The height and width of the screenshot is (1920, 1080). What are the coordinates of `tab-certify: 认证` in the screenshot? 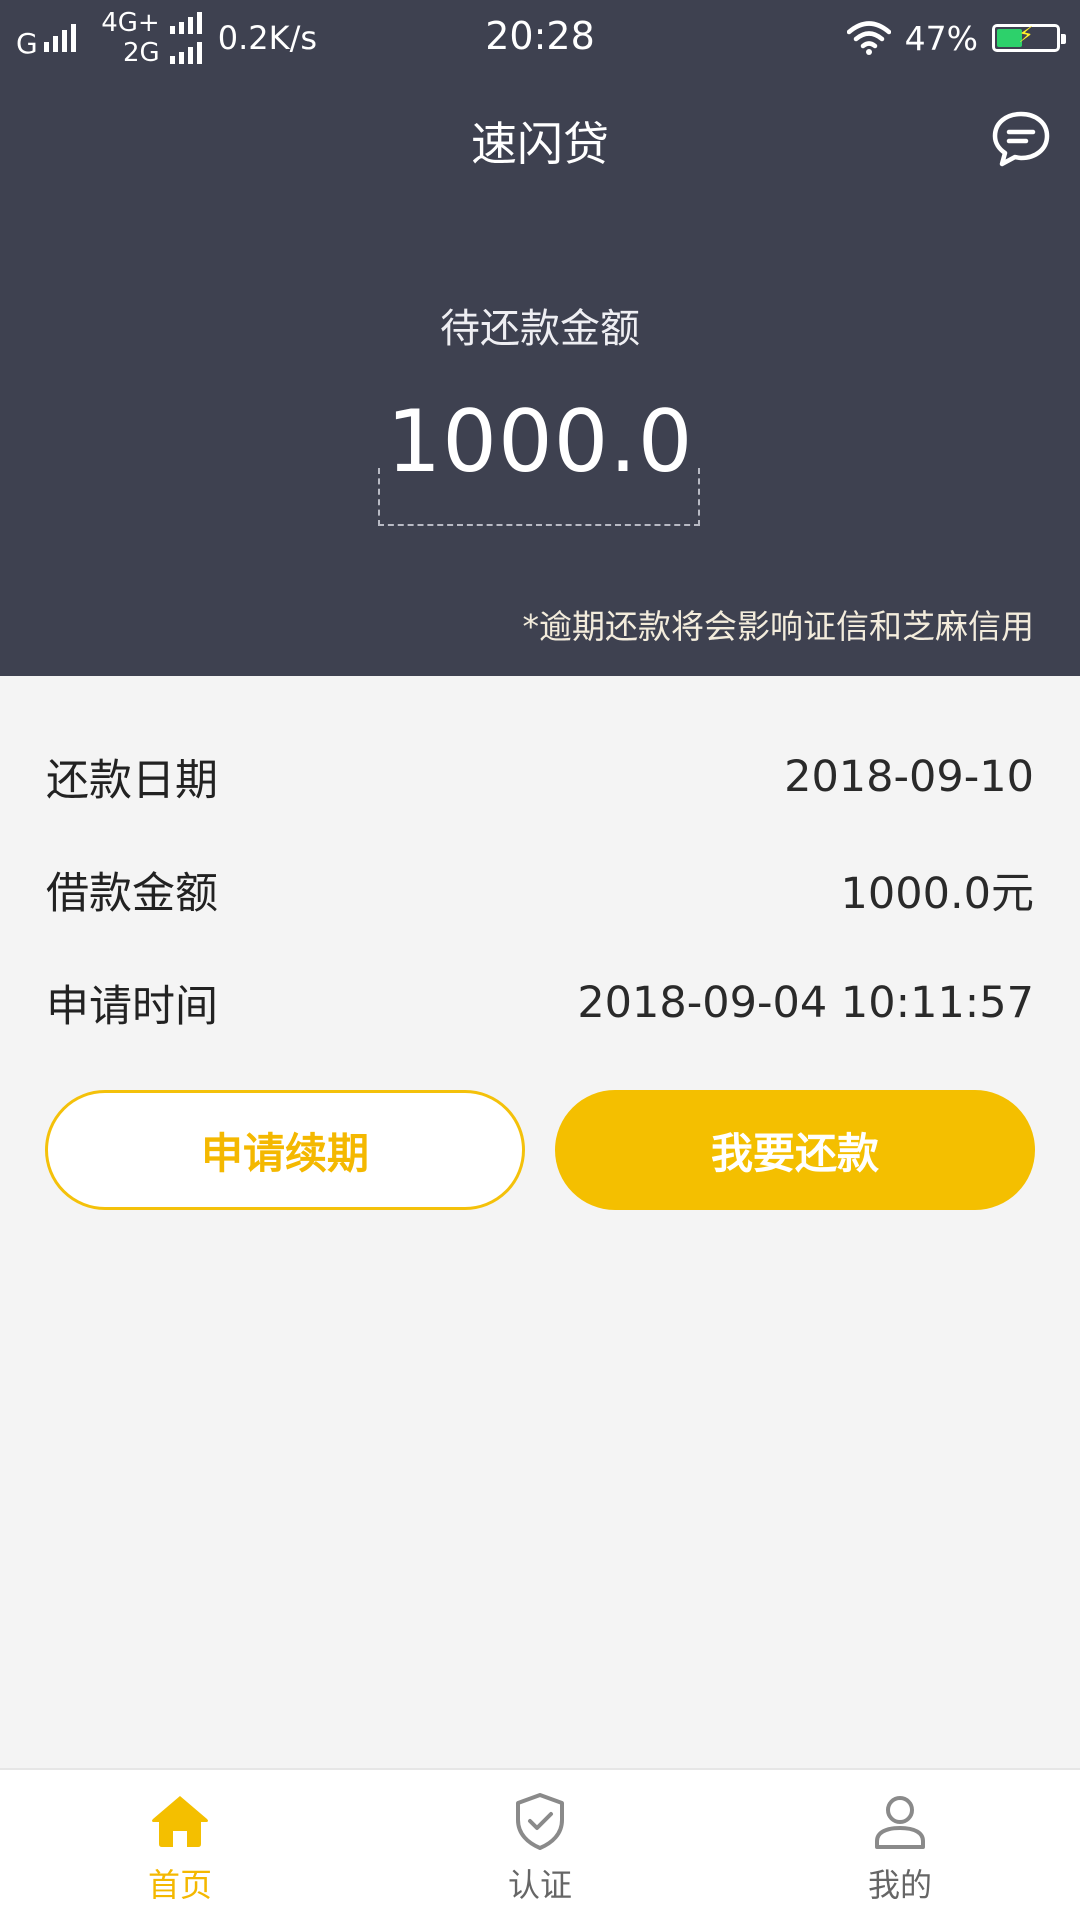 It's located at (540, 1845).